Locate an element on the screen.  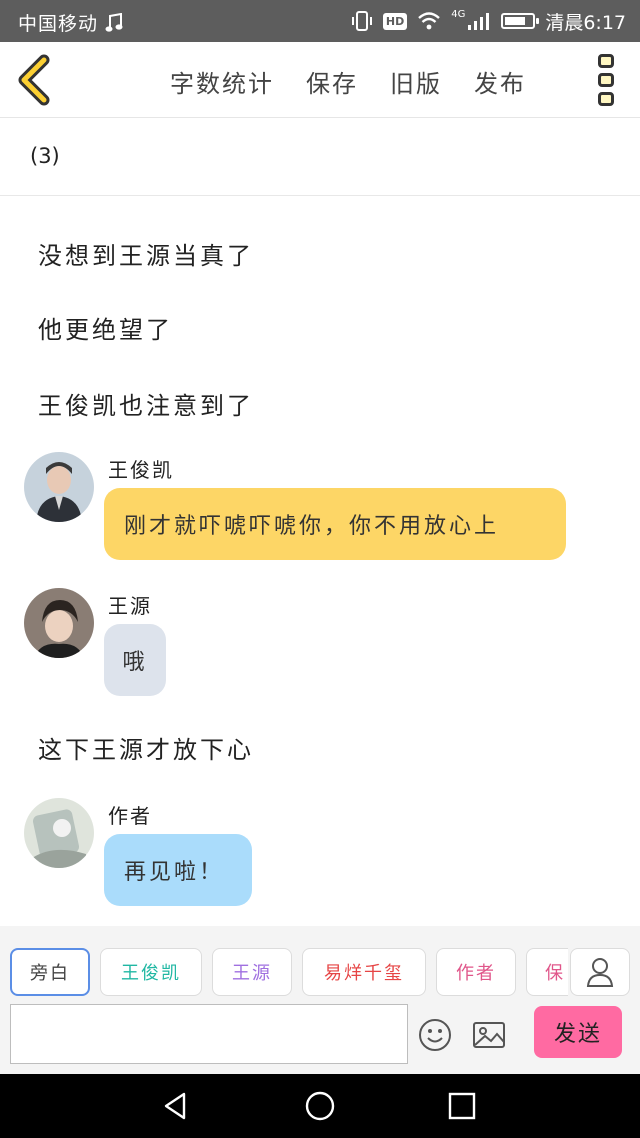
avatar-wang-junkai is located at coordinates (59, 487).